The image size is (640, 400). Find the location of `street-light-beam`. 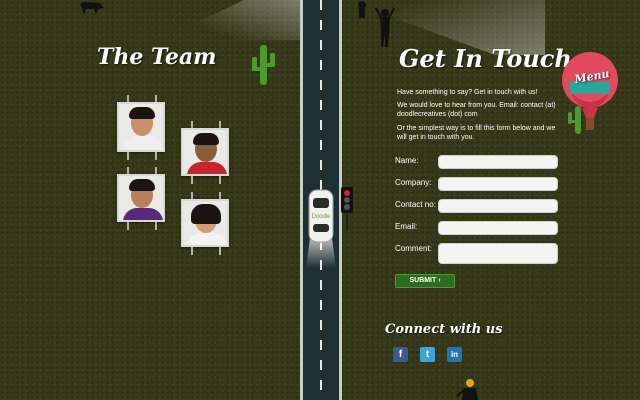

street-light-beam is located at coordinates (230, 20).